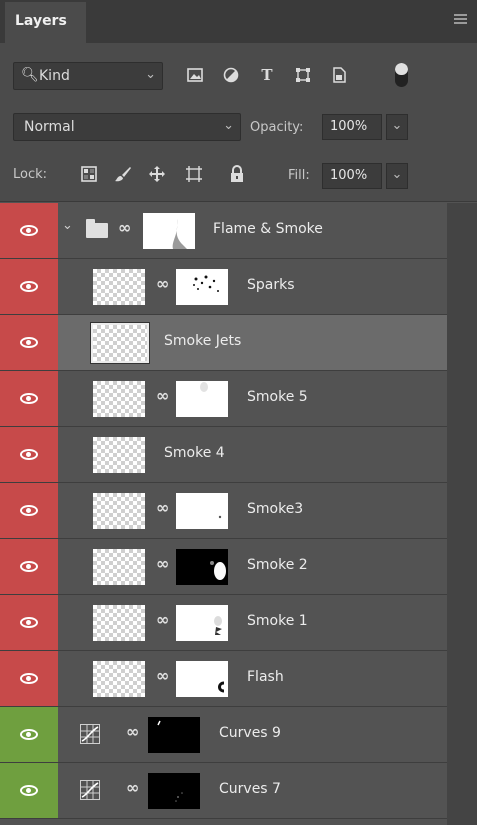 Image resolution: width=477 pixels, height=825 pixels. I want to click on layer-name: Smoke 4, so click(194, 453).